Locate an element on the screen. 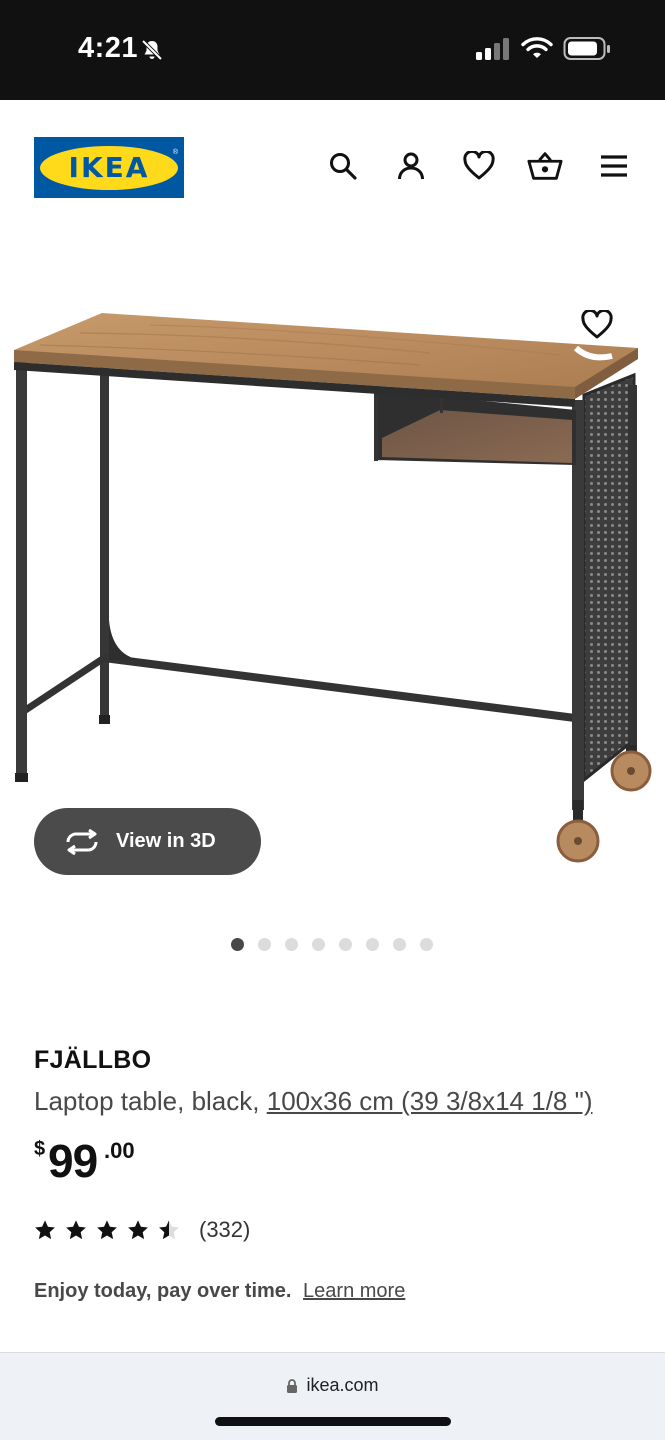 This screenshot has width=665, height=1440. financing-info: Enjoy today, pay over time. Learn more is located at coordinates (219, 1291).